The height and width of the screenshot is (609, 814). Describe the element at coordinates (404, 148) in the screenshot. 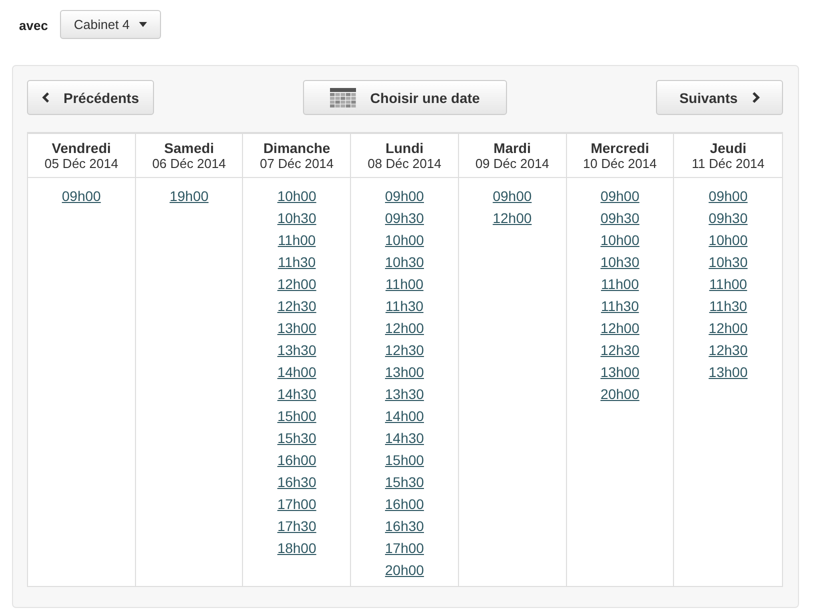

I see `day-name: Lundi` at that location.